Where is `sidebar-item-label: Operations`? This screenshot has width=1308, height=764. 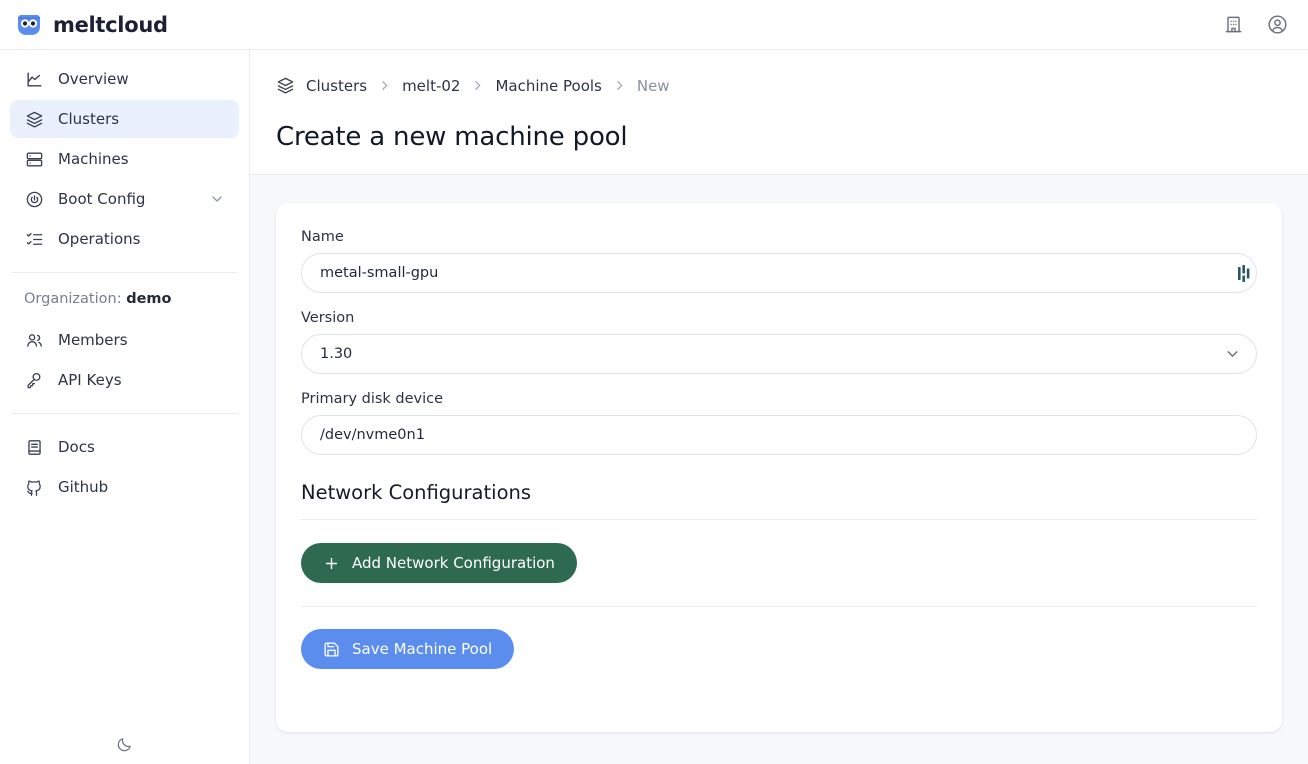
sidebar-item-label: Operations is located at coordinates (99, 239).